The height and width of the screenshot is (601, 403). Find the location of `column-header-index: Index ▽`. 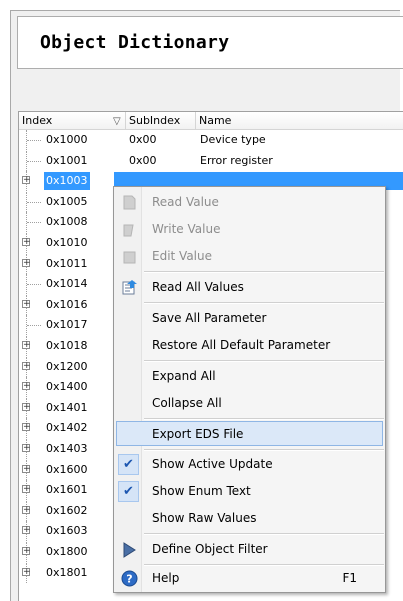

column-header-index: Index ▽ is located at coordinates (72, 121).